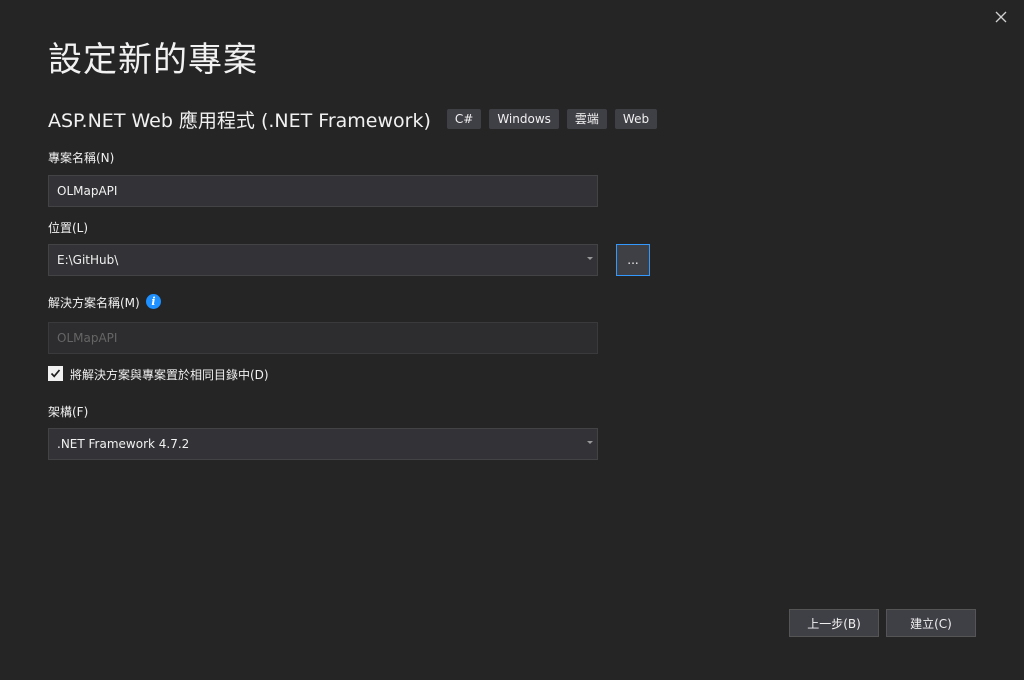 This screenshot has height=680, width=1024. What do you see at coordinates (323, 191) in the screenshot?
I see `project-name-input: OLMapAPI` at bounding box center [323, 191].